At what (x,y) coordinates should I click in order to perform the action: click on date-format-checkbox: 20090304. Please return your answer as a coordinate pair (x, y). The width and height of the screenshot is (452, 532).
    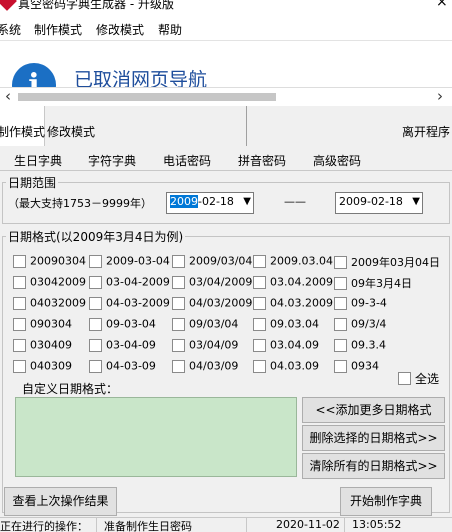
    Looking at the image, I should click on (49, 261).